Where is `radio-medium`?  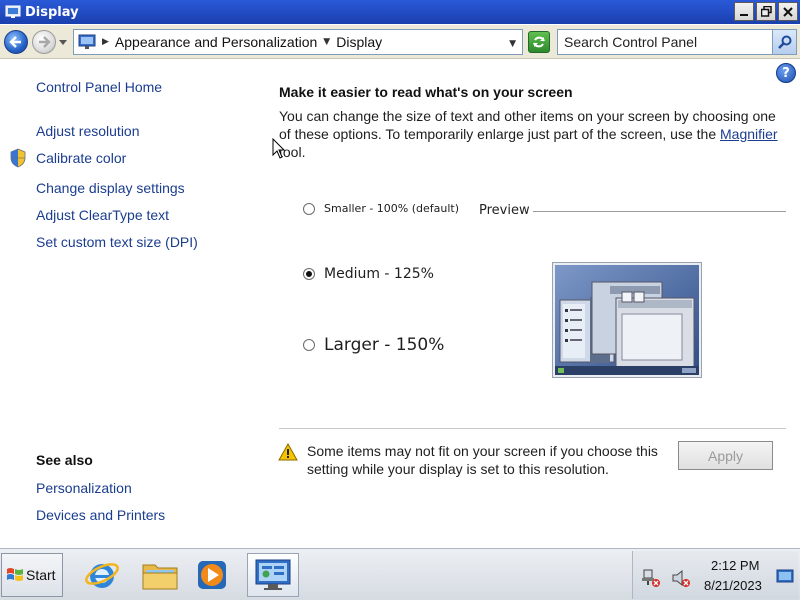 radio-medium is located at coordinates (309, 274).